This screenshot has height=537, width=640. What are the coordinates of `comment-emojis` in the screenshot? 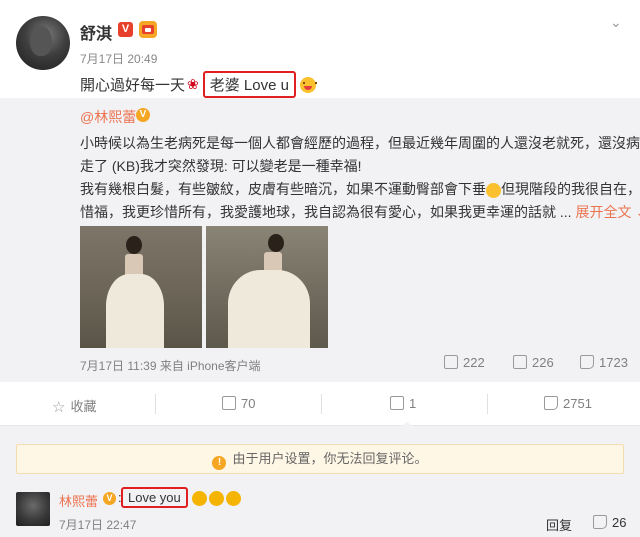 It's located at (217, 499).